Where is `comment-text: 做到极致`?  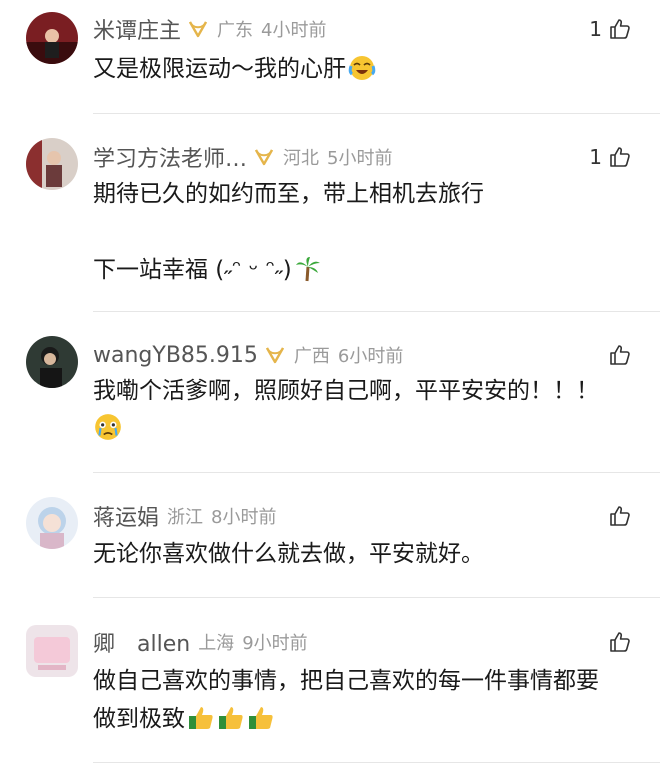
comment-text: 做到极致 is located at coordinates (364, 719).